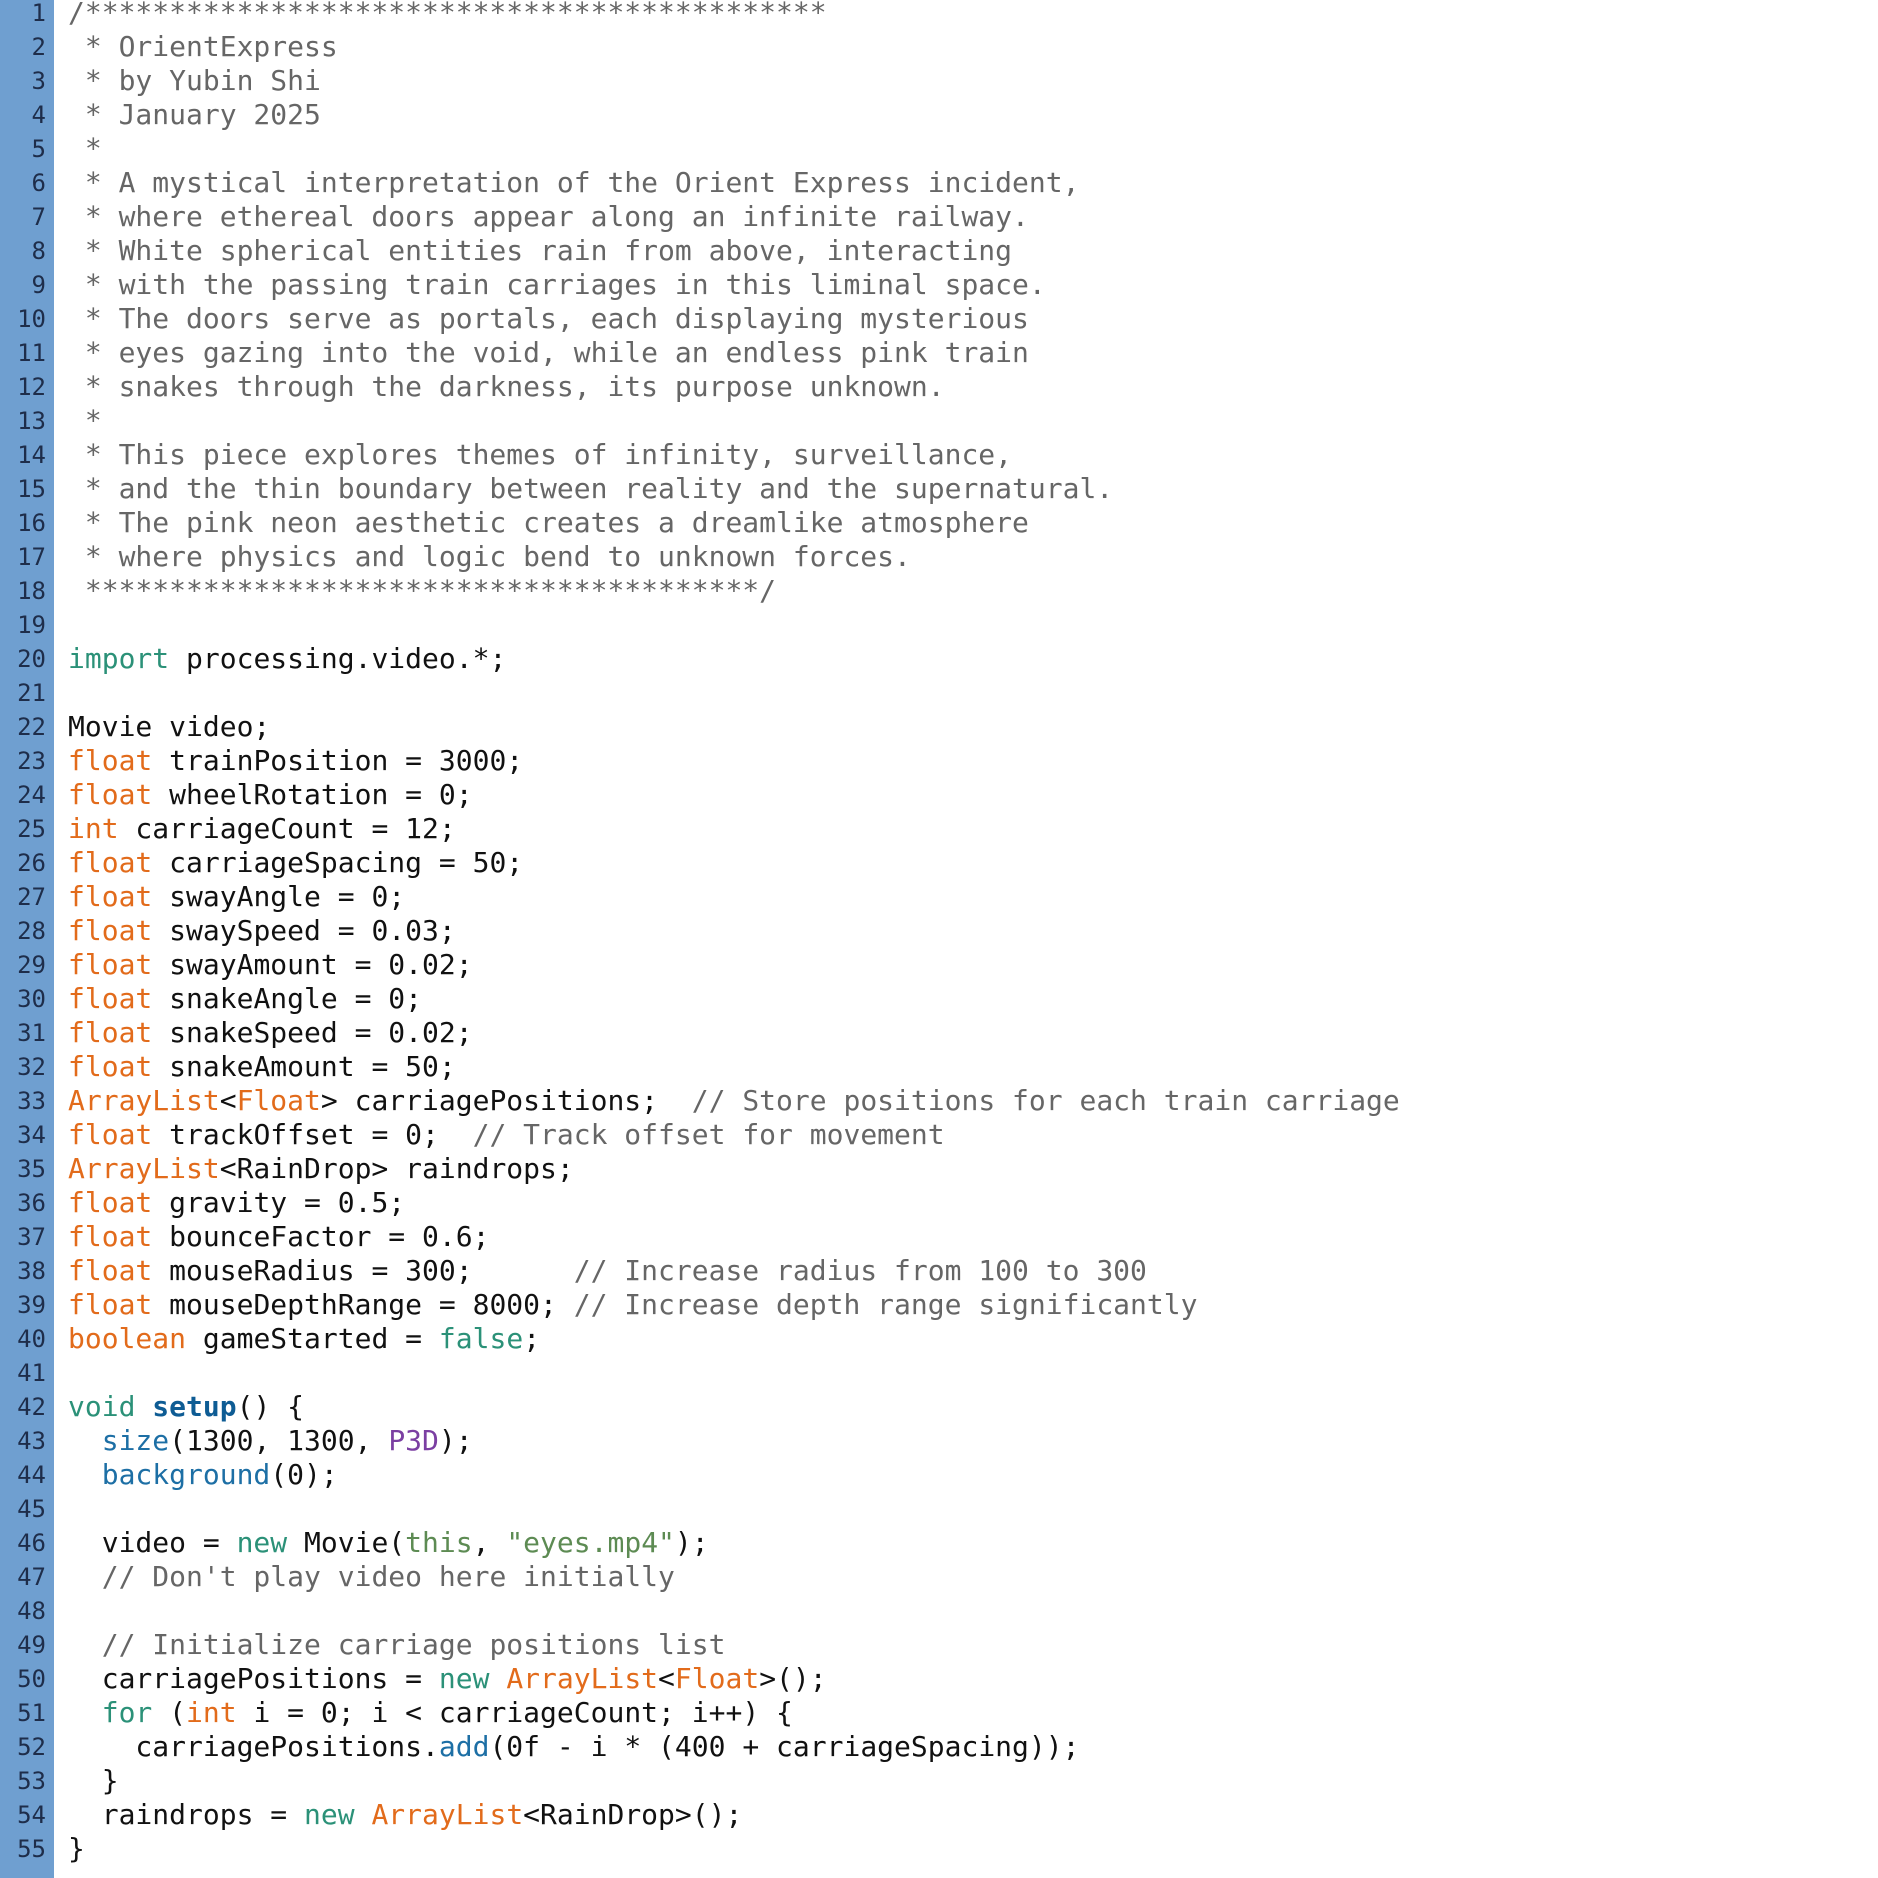 The height and width of the screenshot is (1878, 1878). Describe the element at coordinates (939, 1645) in the screenshot. I see `code-line: 49 // Initialize carriage positions list` at that location.